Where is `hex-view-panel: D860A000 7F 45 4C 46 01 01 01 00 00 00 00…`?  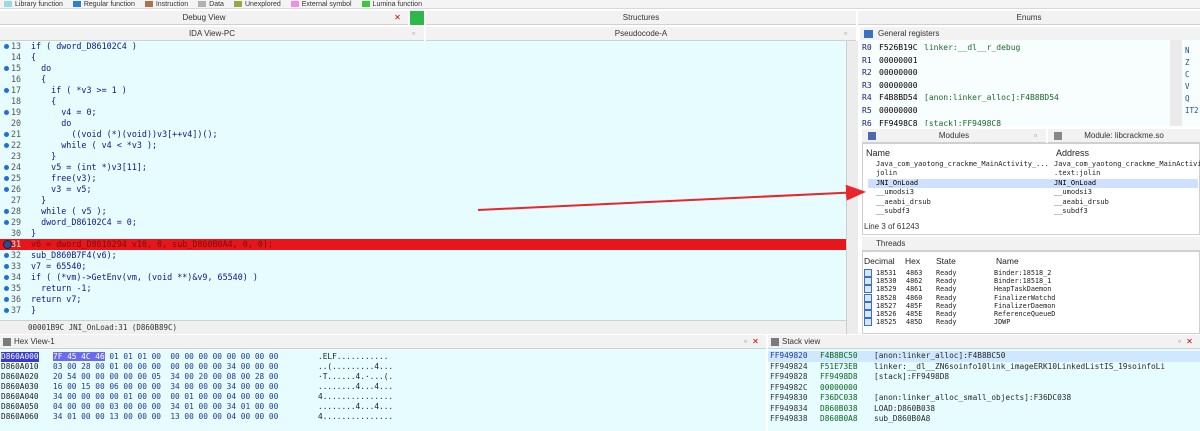 hex-view-panel: D860A000 7F 45 4C 46 01 01 01 00 00 00 00… is located at coordinates (383, 390).